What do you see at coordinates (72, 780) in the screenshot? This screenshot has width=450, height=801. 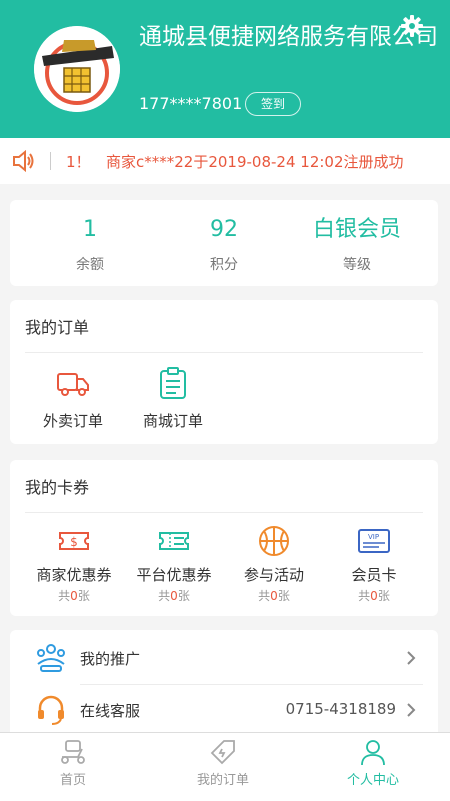 I see `tab-label: 首页` at bounding box center [72, 780].